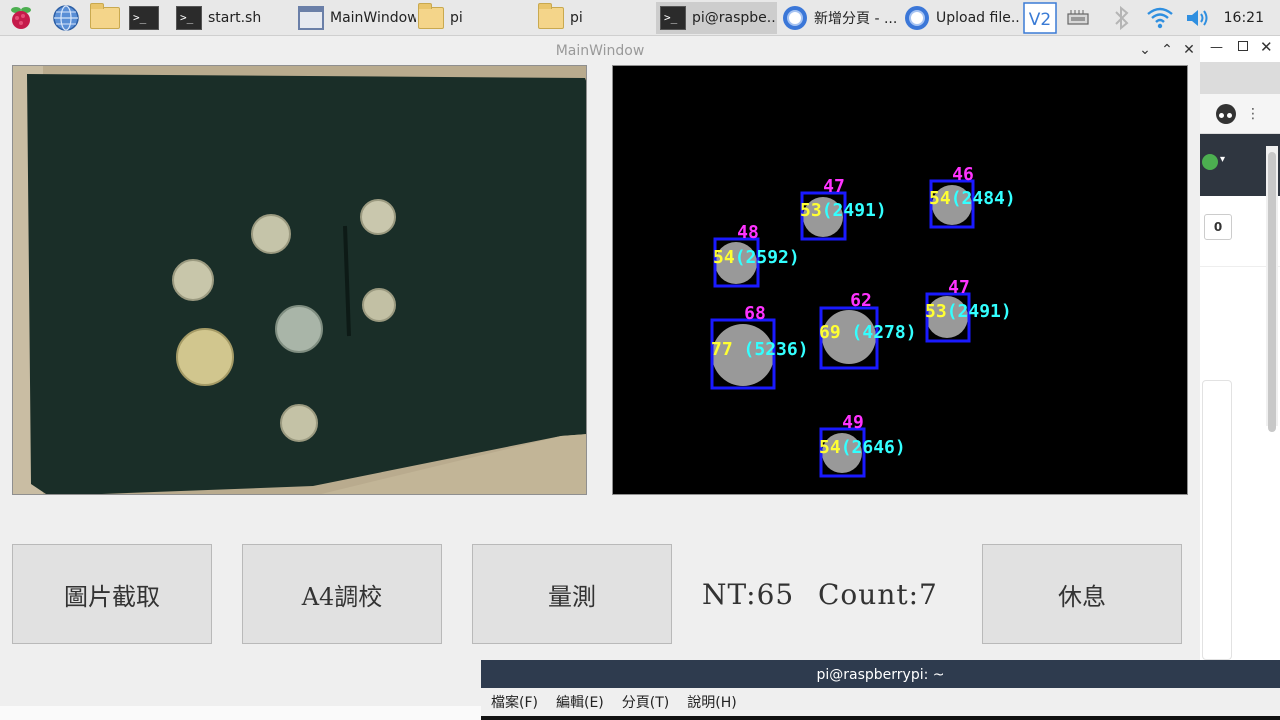  Describe the element at coordinates (311, 18) in the screenshot. I see `window-icon` at that location.